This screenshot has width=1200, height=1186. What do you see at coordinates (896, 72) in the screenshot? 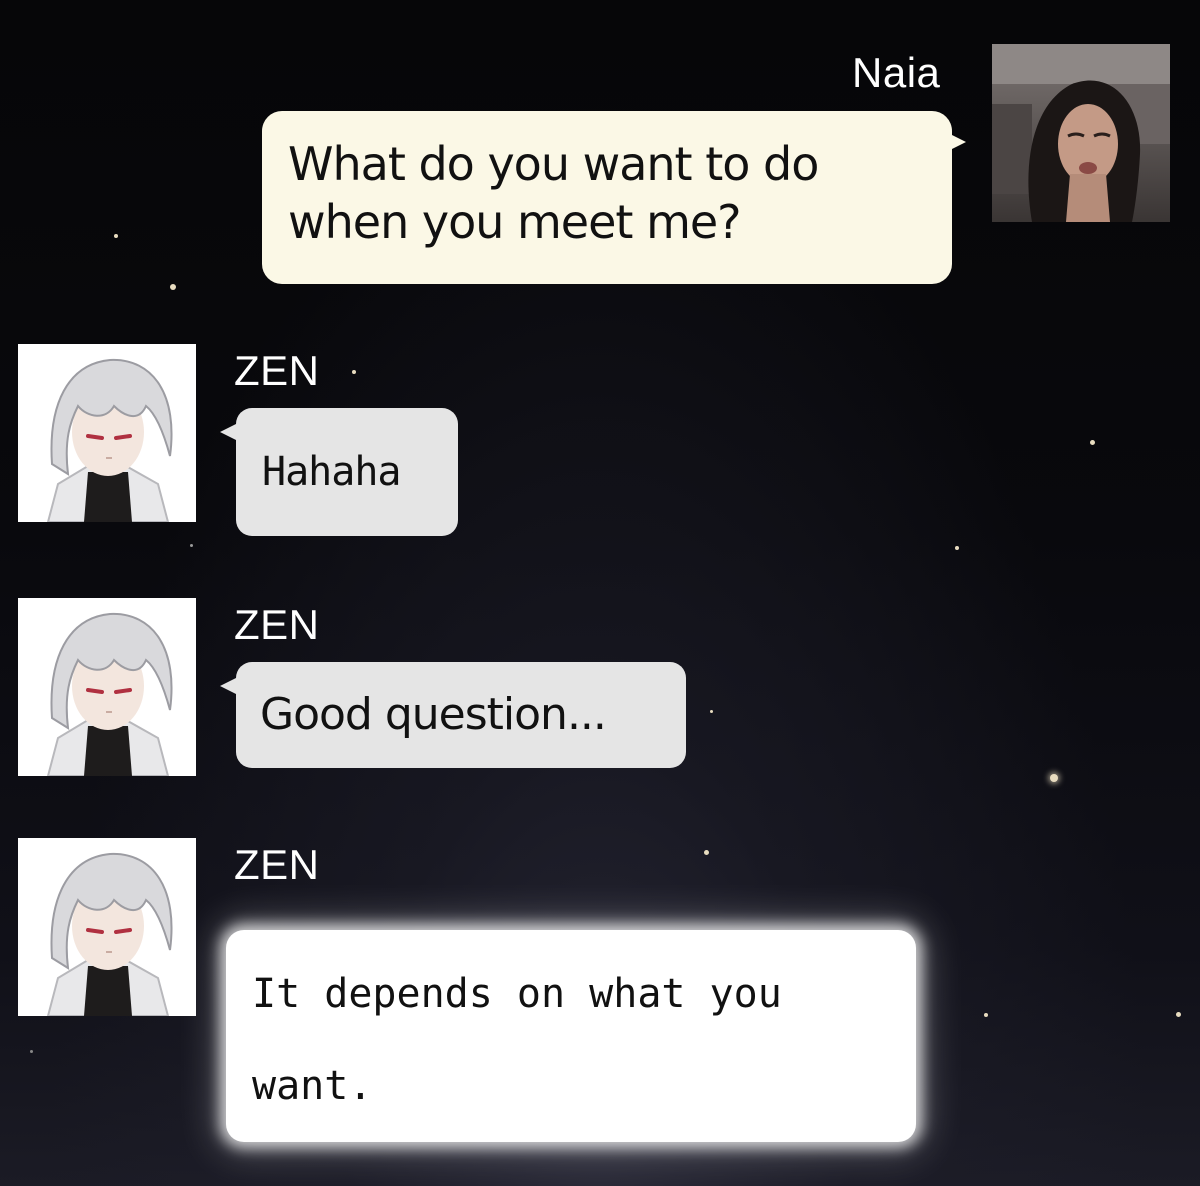
I see `sender-name-naia: Naia` at bounding box center [896, 72].